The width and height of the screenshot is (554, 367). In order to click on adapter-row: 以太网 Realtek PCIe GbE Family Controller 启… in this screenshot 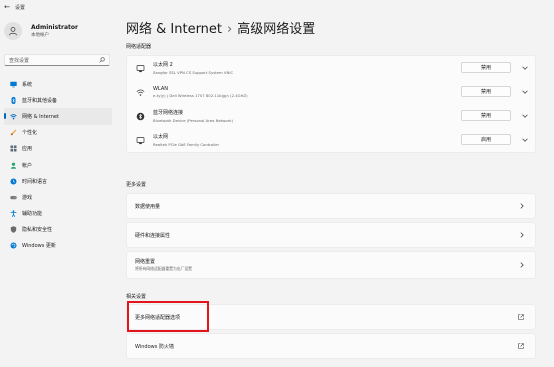, I will do `click(331, 140)`.